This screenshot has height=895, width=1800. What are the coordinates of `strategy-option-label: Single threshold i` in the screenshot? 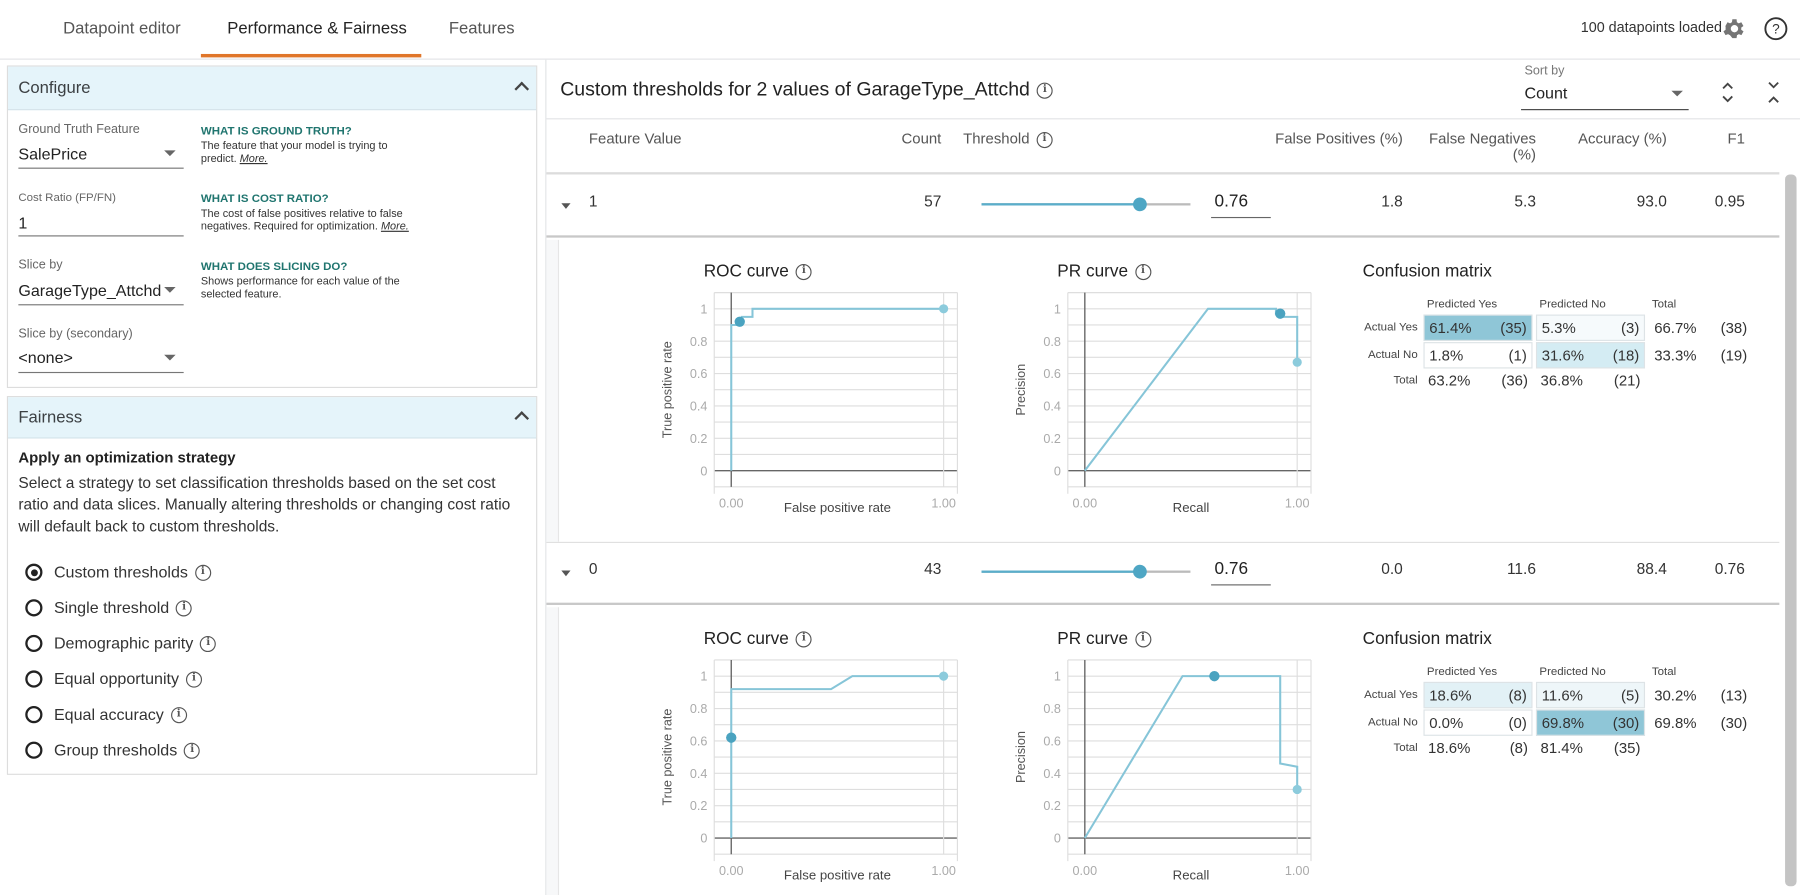 It's located at (123, 607).